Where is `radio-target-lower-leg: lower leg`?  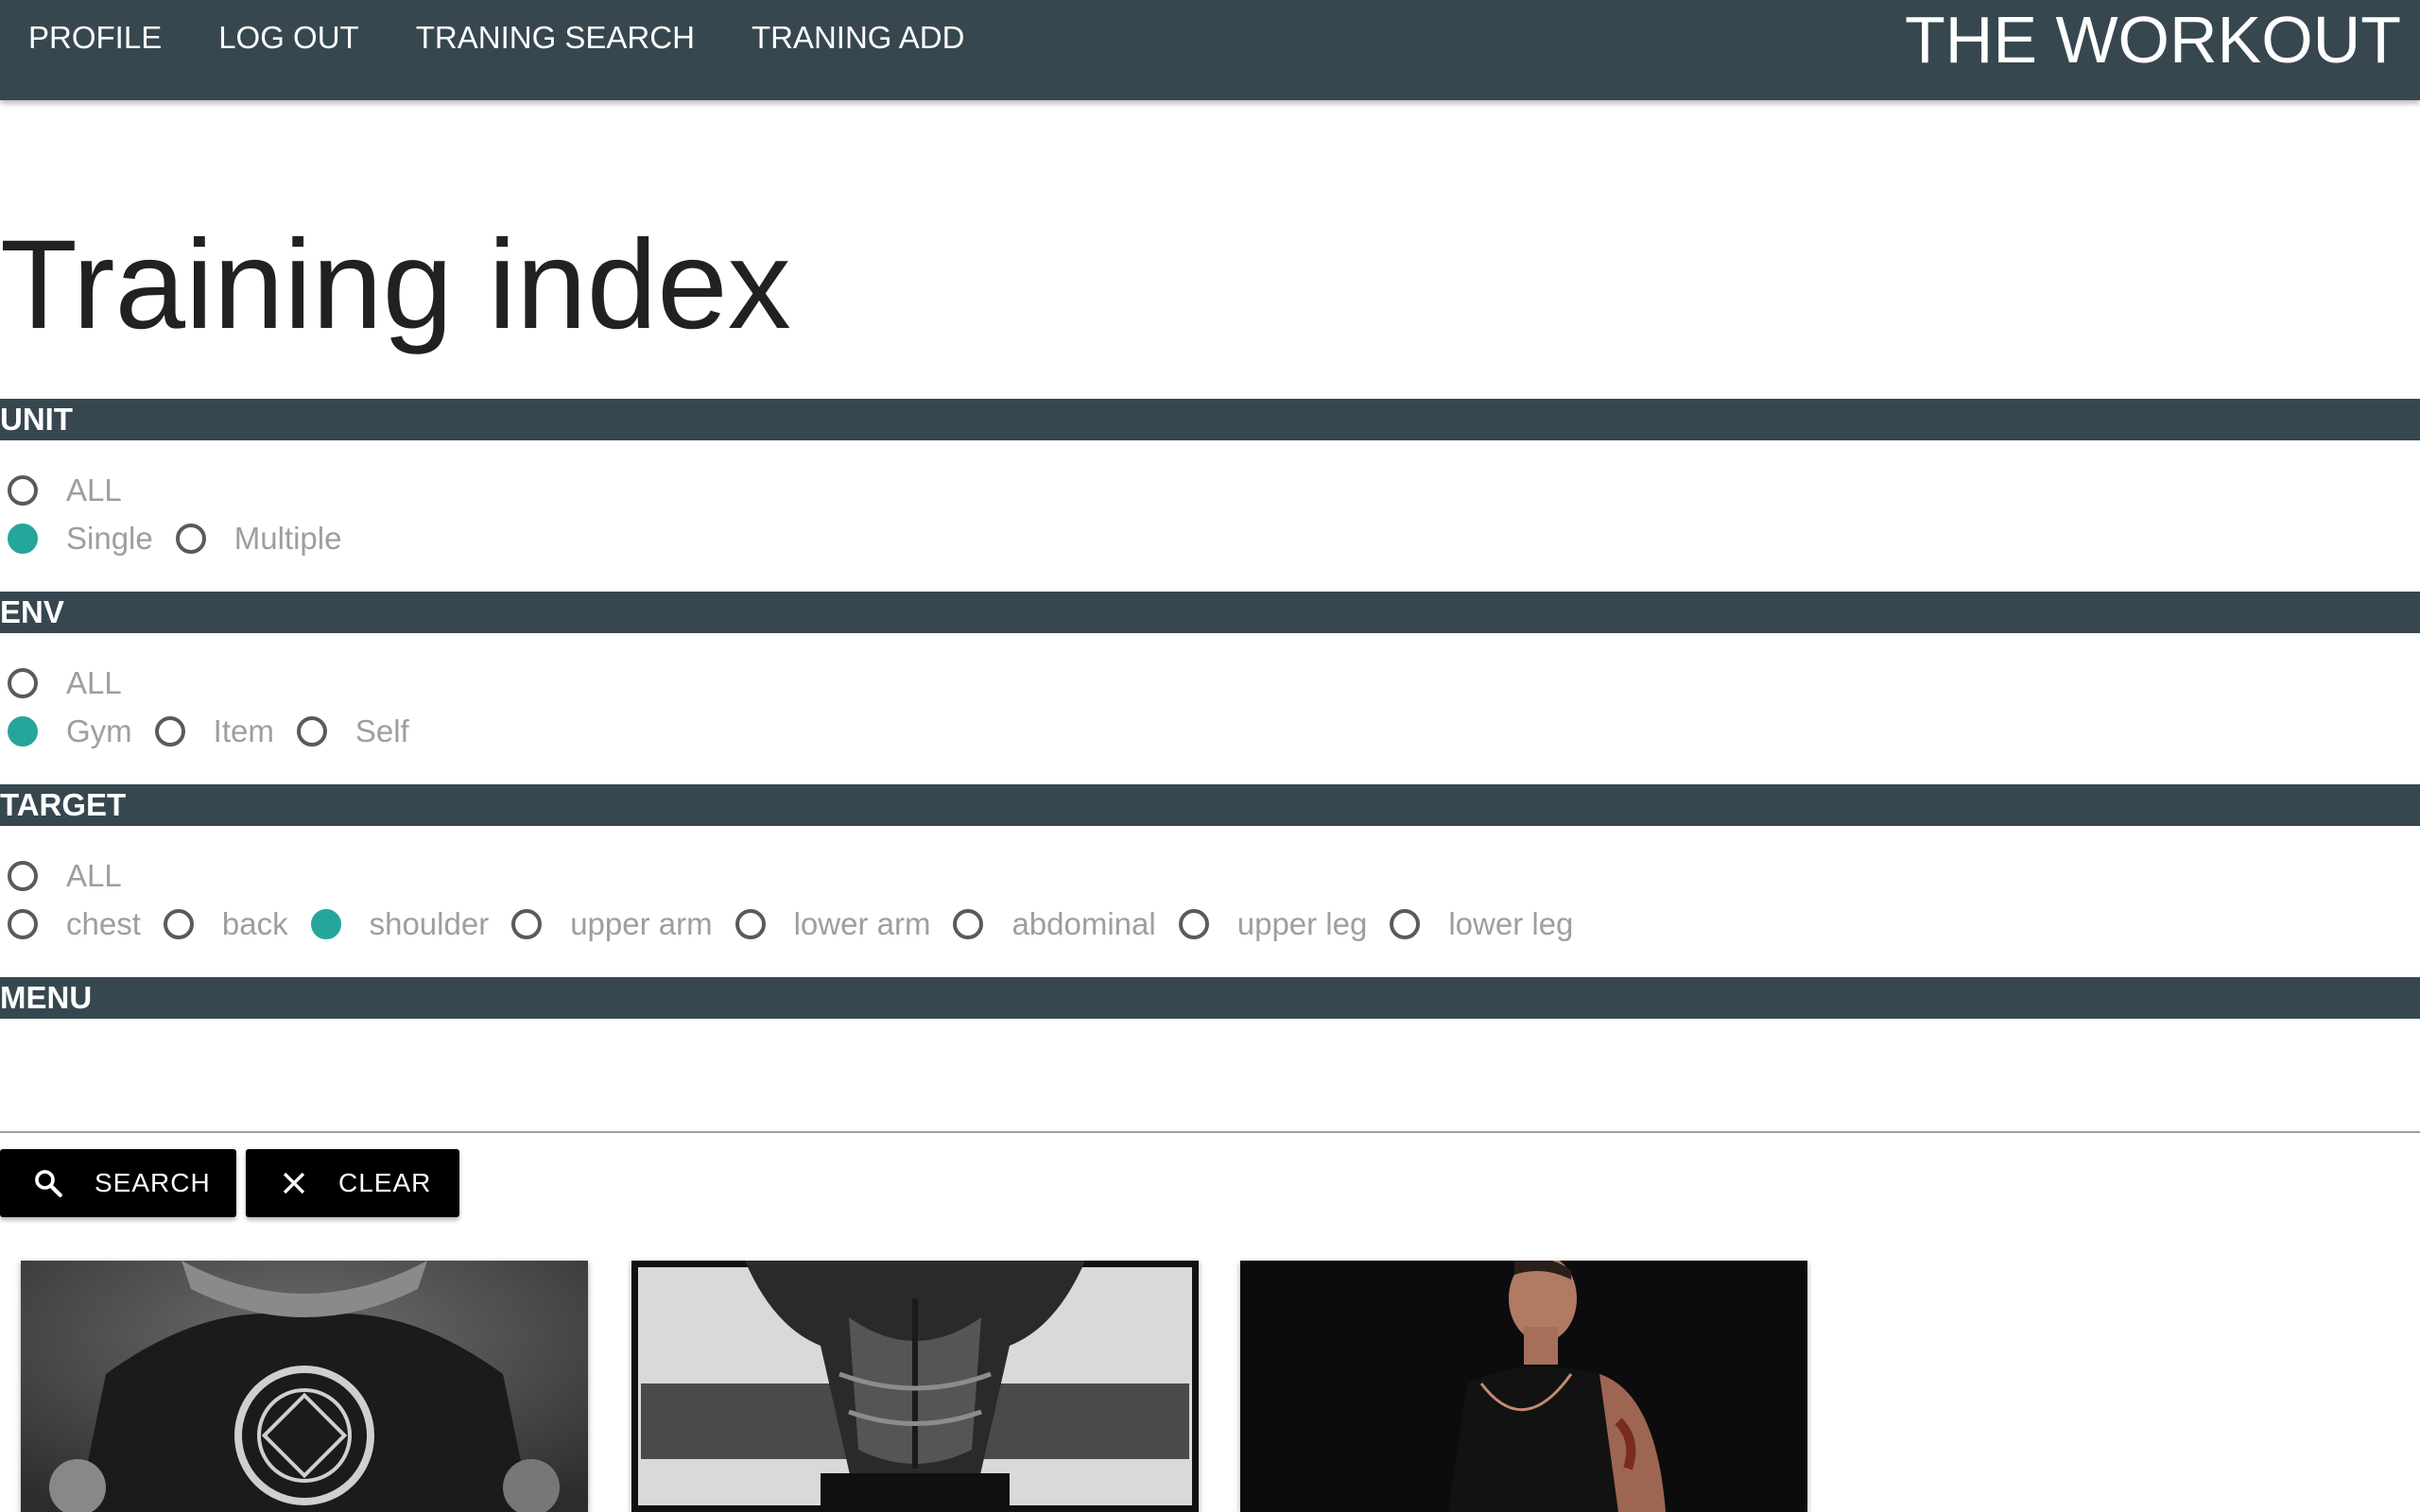 radio-target-lower-leg: lower leg is located at coordinates (1477, 924).